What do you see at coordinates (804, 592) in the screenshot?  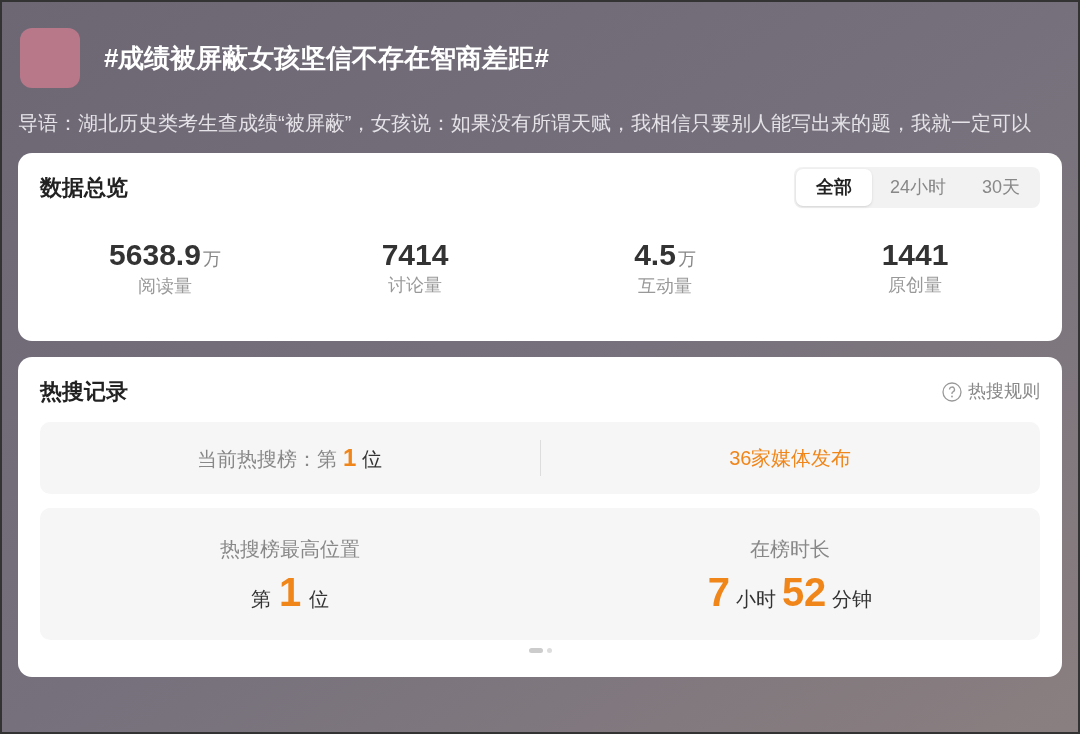 I see `minutes-number: 52` at bounding box center [804, 592].